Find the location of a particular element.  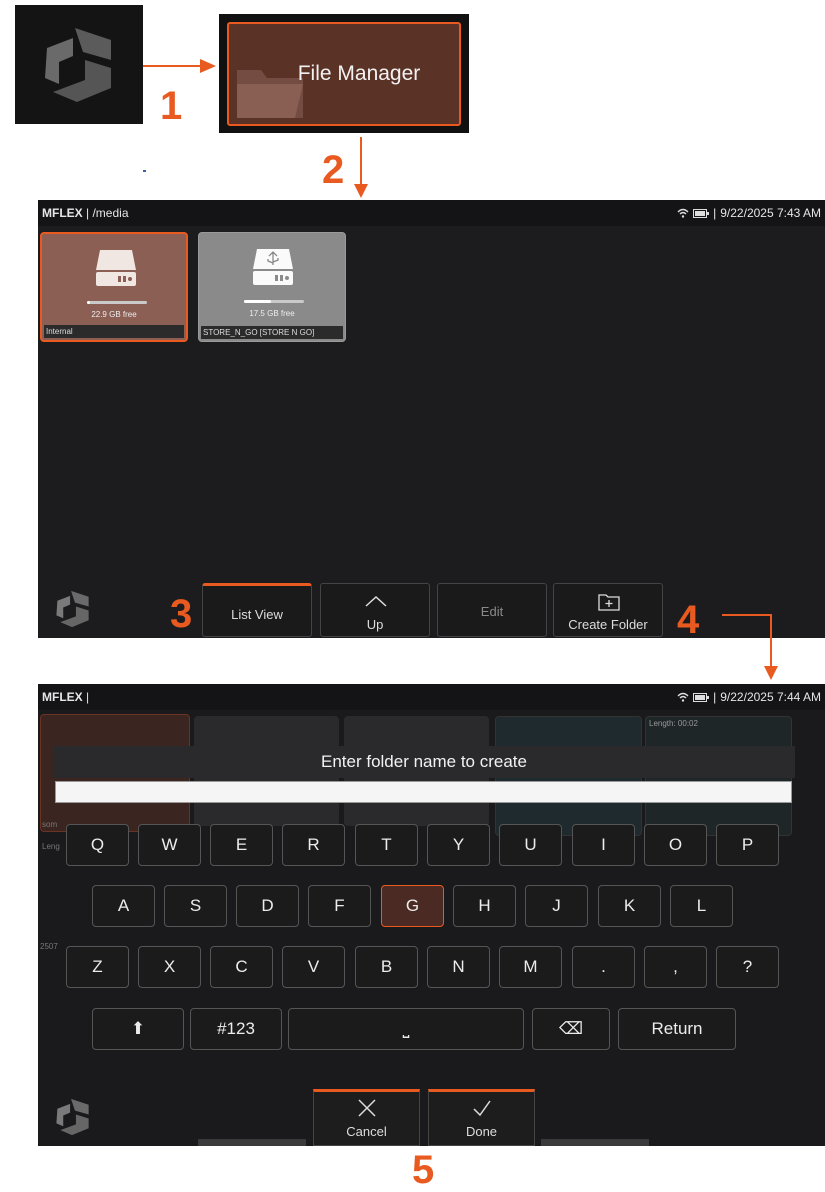

key-z: Z is located at coordinates (97, 967).